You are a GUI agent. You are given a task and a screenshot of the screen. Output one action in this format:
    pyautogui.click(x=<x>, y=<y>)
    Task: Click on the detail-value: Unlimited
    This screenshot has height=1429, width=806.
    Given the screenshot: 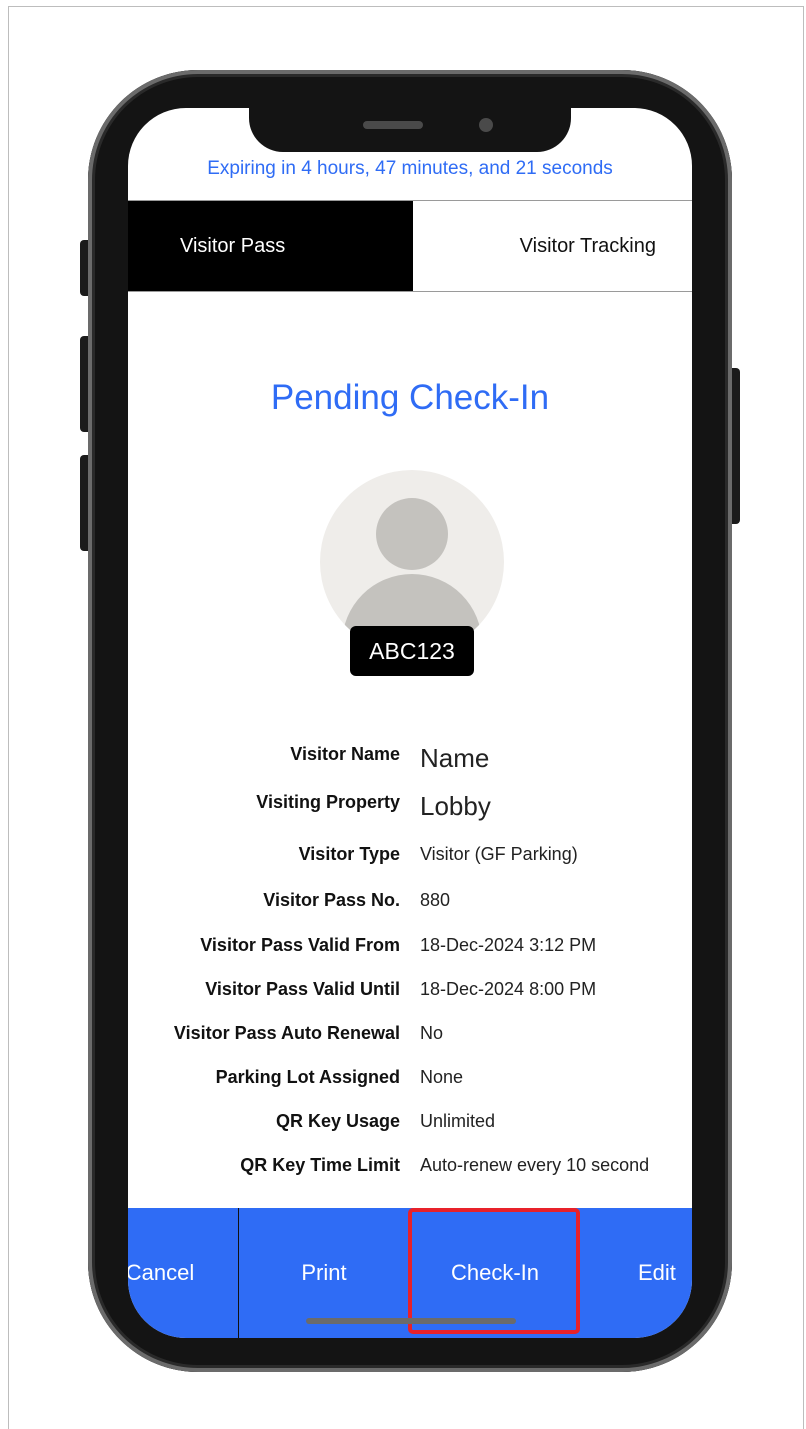 What is the action you would take?
    pyautogui.click(x=458, y=1121)
    